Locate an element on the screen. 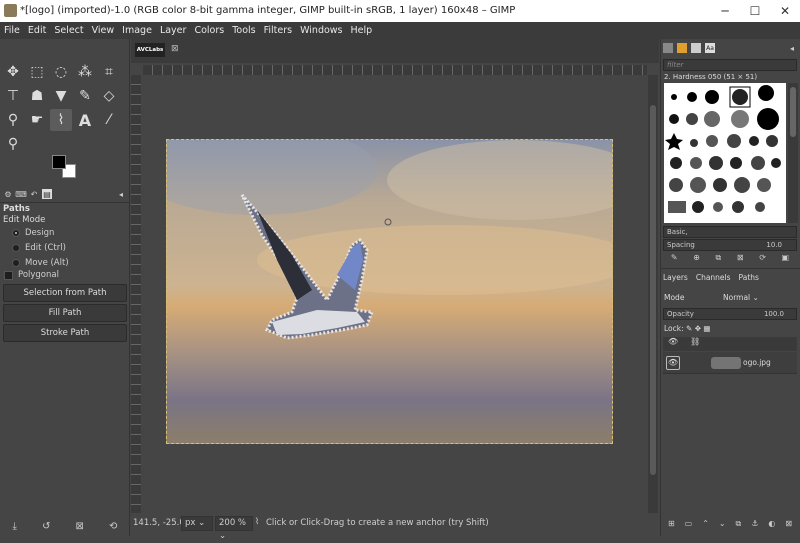  new-group-icon: ▭ is located at coordinates (689, 524).